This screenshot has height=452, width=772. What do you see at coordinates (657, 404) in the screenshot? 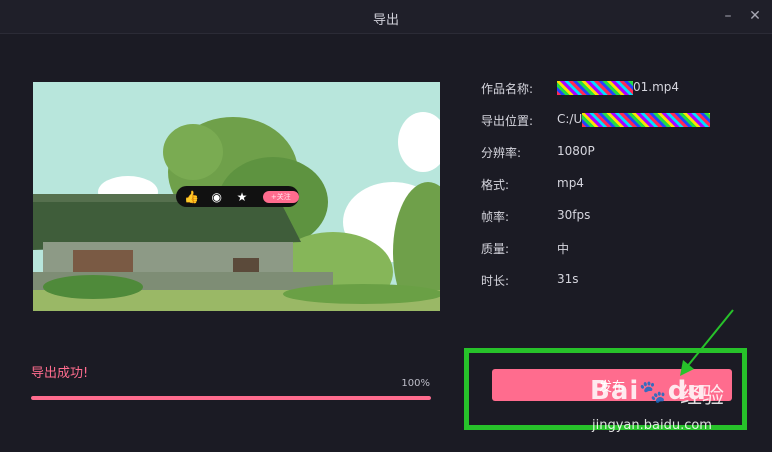
I see `baidu-watermark: Bai🐾du 经验 jingyan.baidu.com` at bounding box center [657, 404].